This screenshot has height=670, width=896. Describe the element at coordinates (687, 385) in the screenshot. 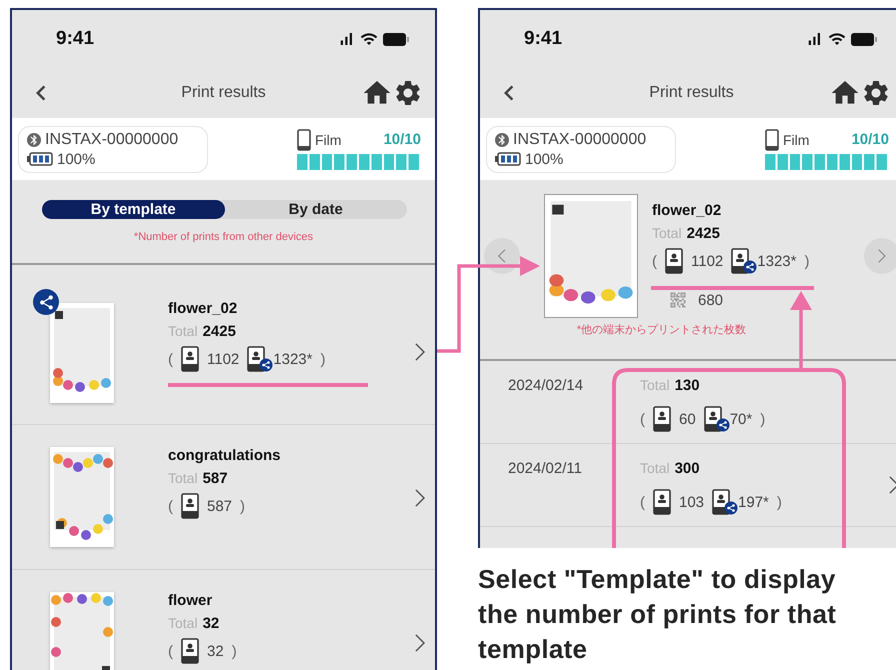

I see `total-count: 130` at that location.